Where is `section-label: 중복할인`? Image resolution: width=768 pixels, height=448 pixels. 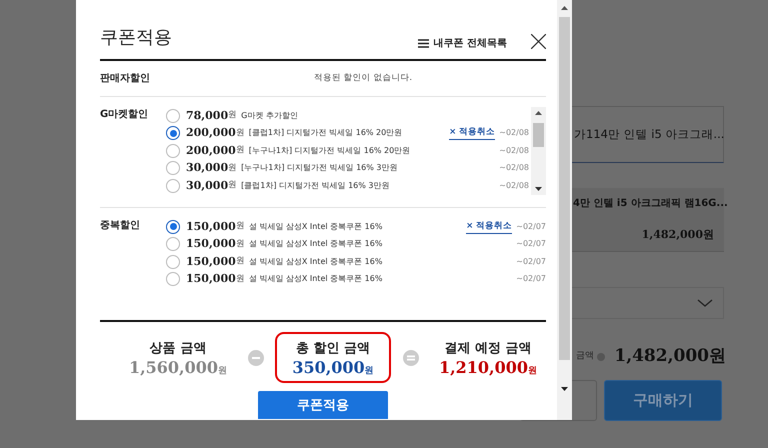 section-label: 중복할인 is located at coordinates (120, 226).